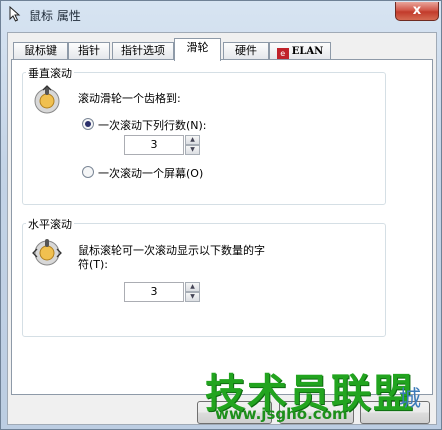  I want to click on vertical-scroll-prompt: 滚动滑轮一个齿格到:, so click(129, 98).